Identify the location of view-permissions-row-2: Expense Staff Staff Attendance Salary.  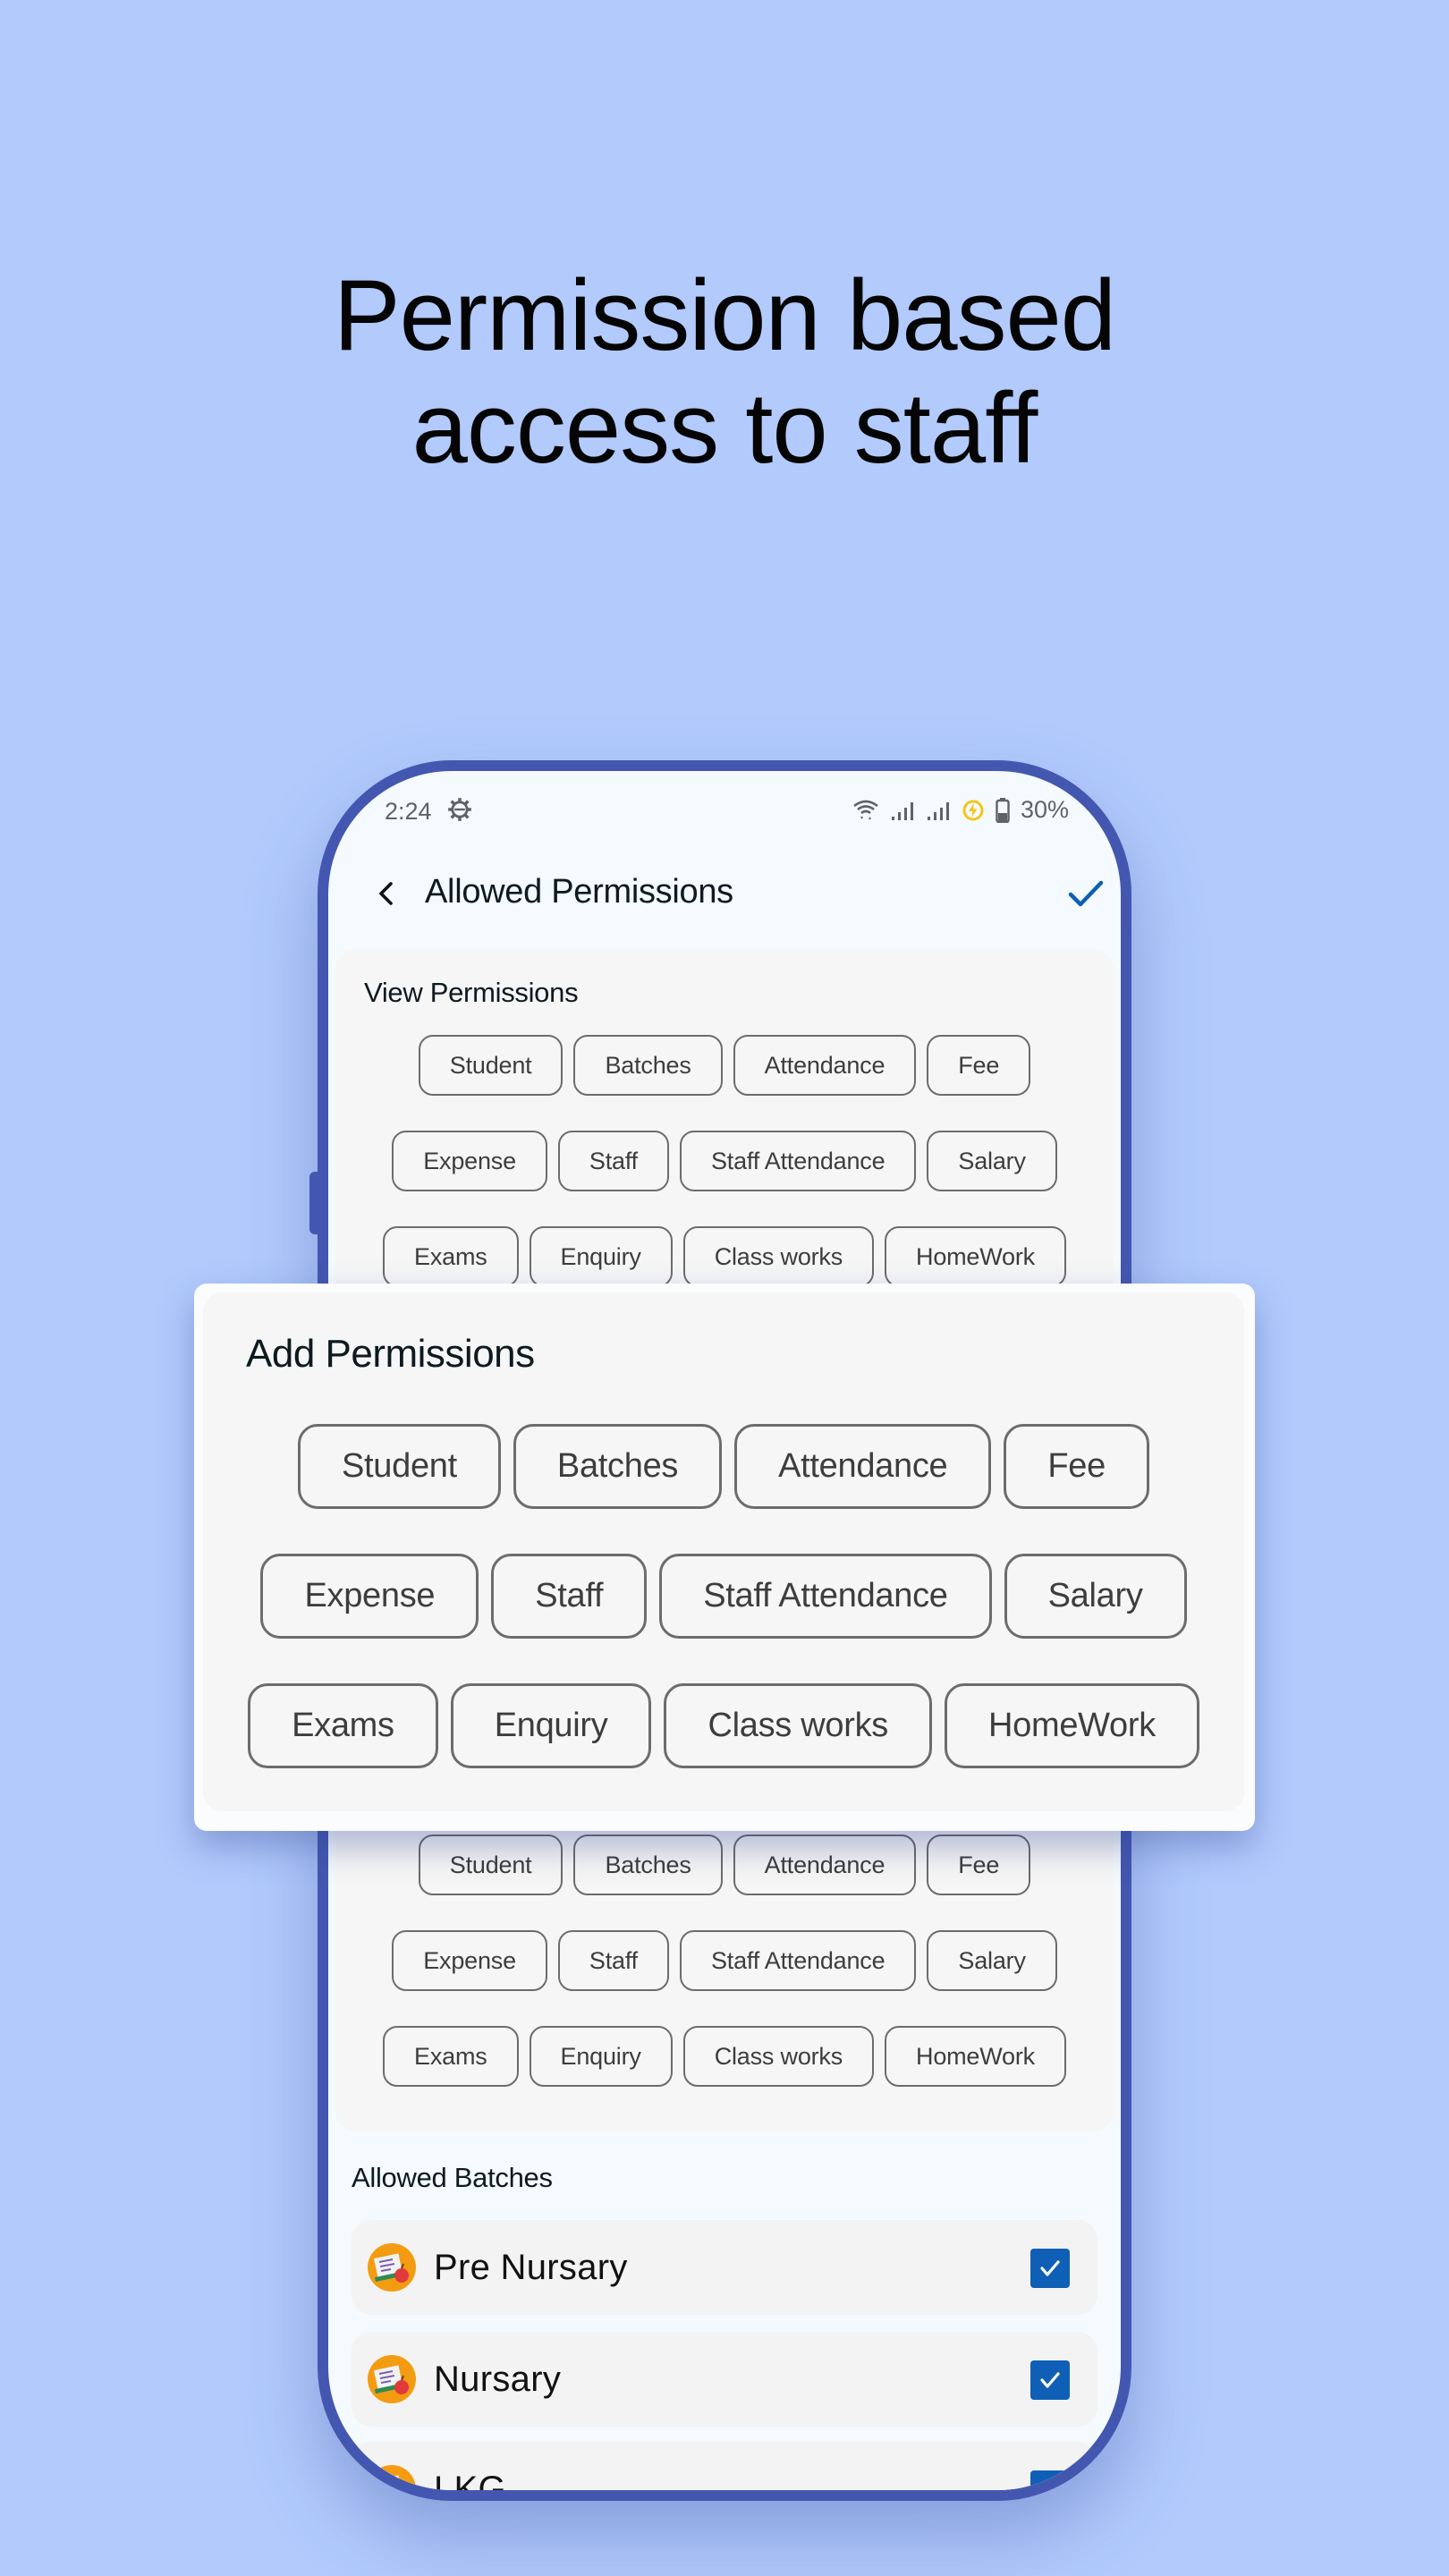
(724, 1161).